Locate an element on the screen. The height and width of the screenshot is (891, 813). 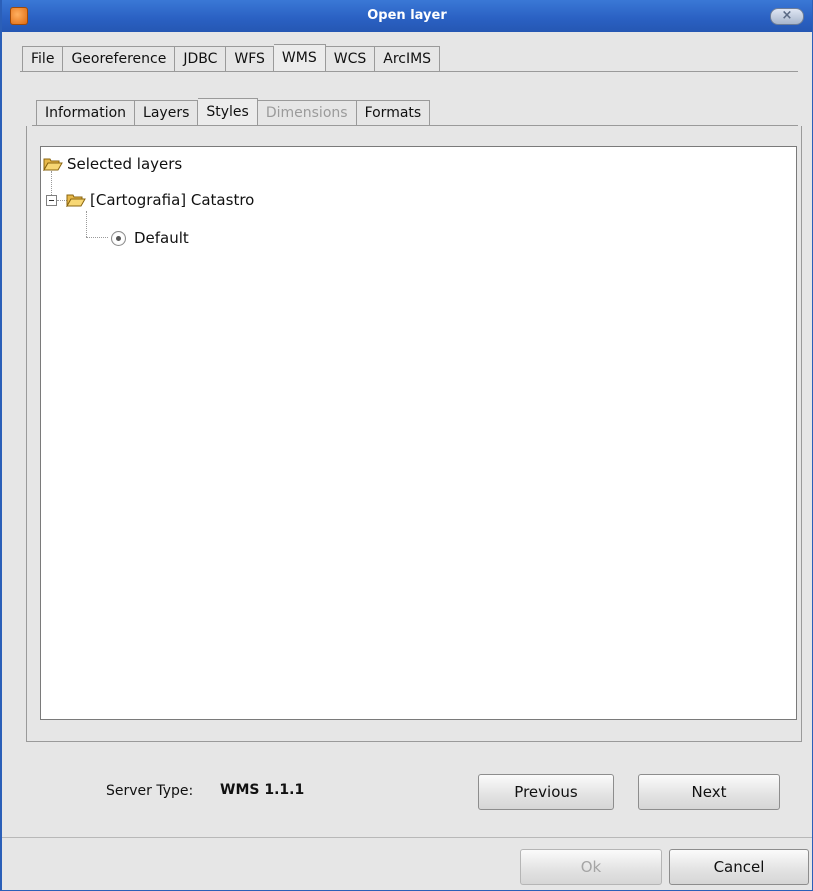
tab-layers: Layers is located at coordinates (167, 113).